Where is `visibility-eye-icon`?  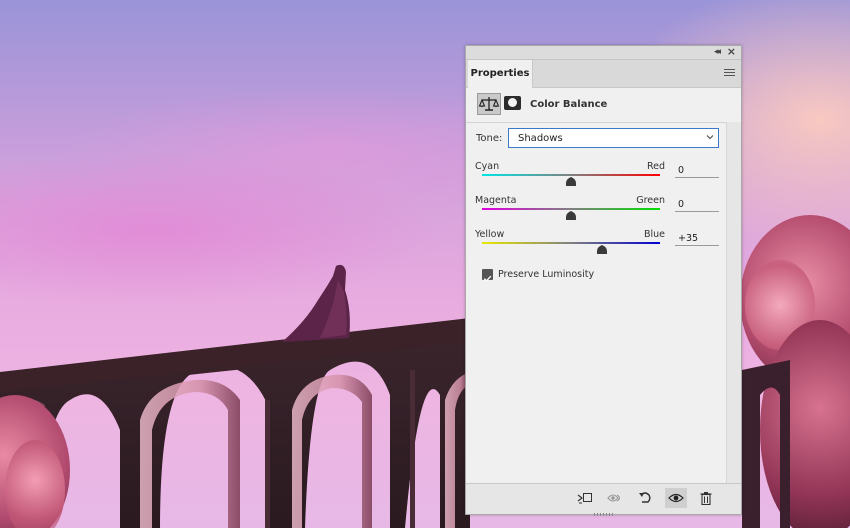 visibility-eye-icon is located at coordinates (676, 498).